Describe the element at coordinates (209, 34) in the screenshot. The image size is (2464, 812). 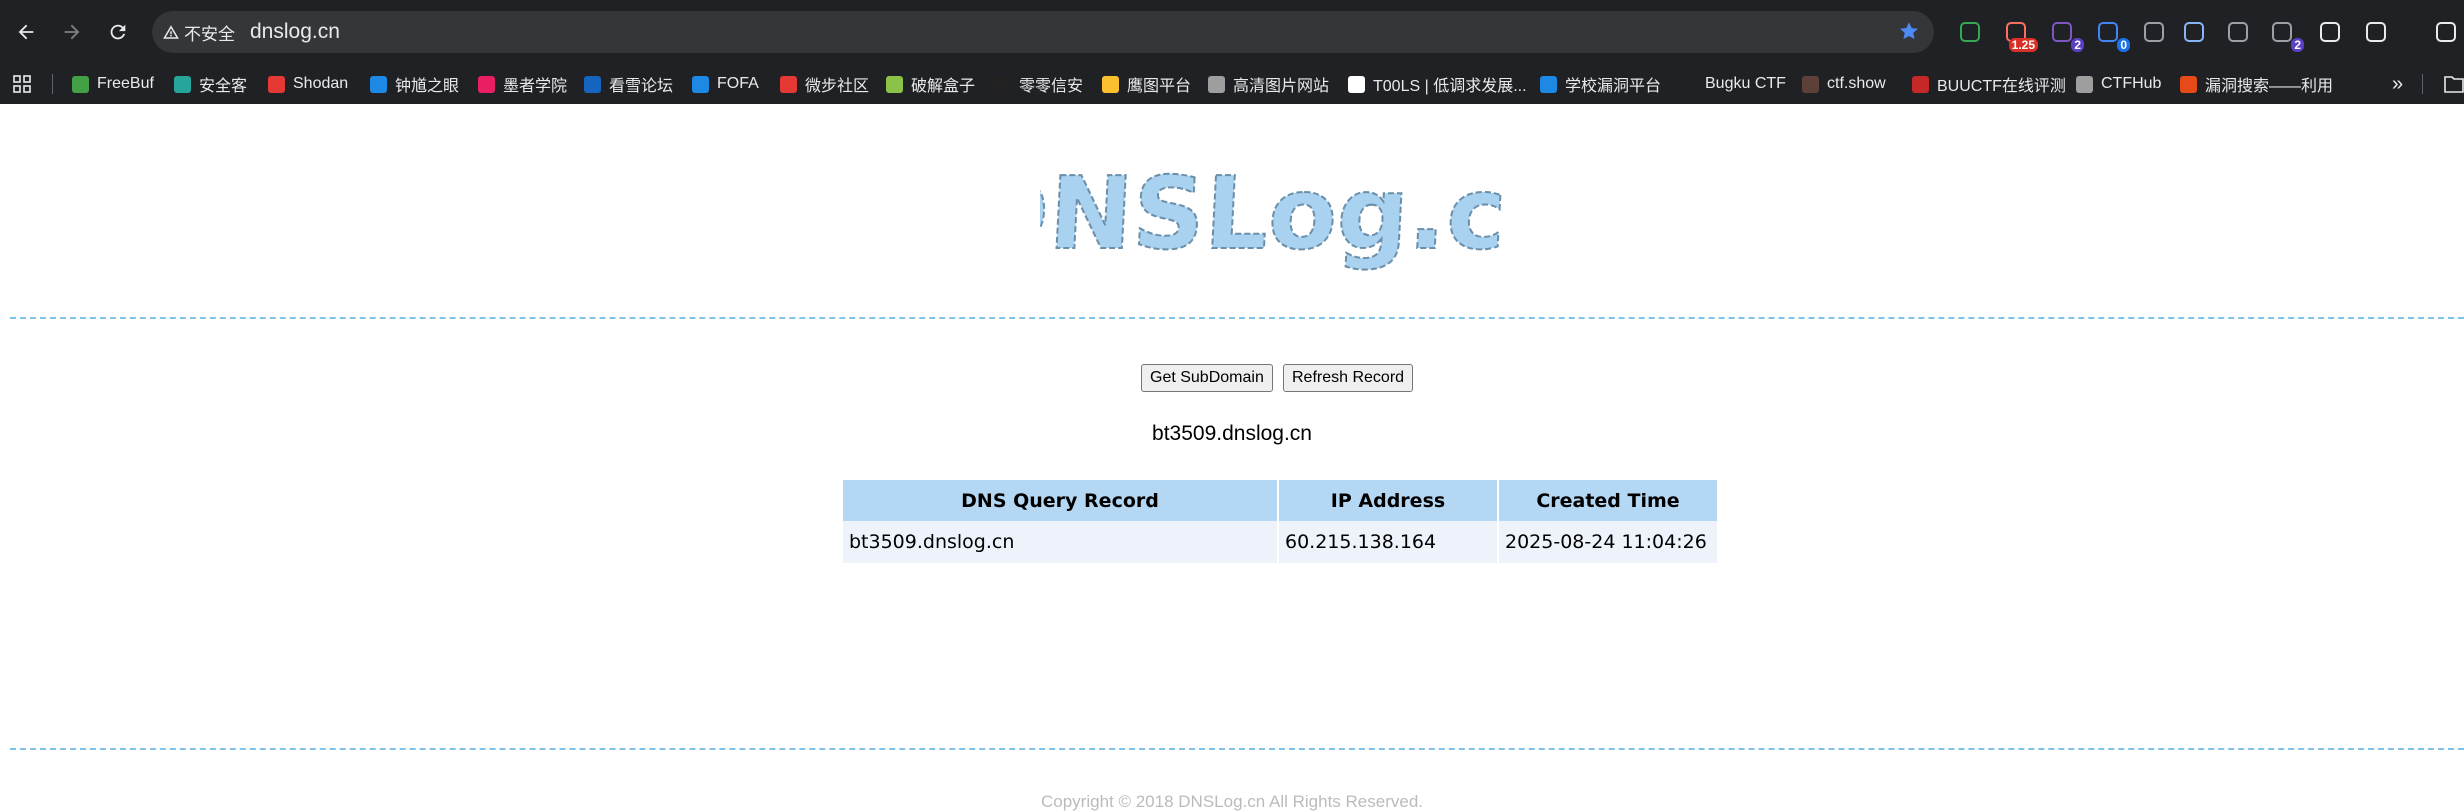
I see `security-label: 不安全` at that location.